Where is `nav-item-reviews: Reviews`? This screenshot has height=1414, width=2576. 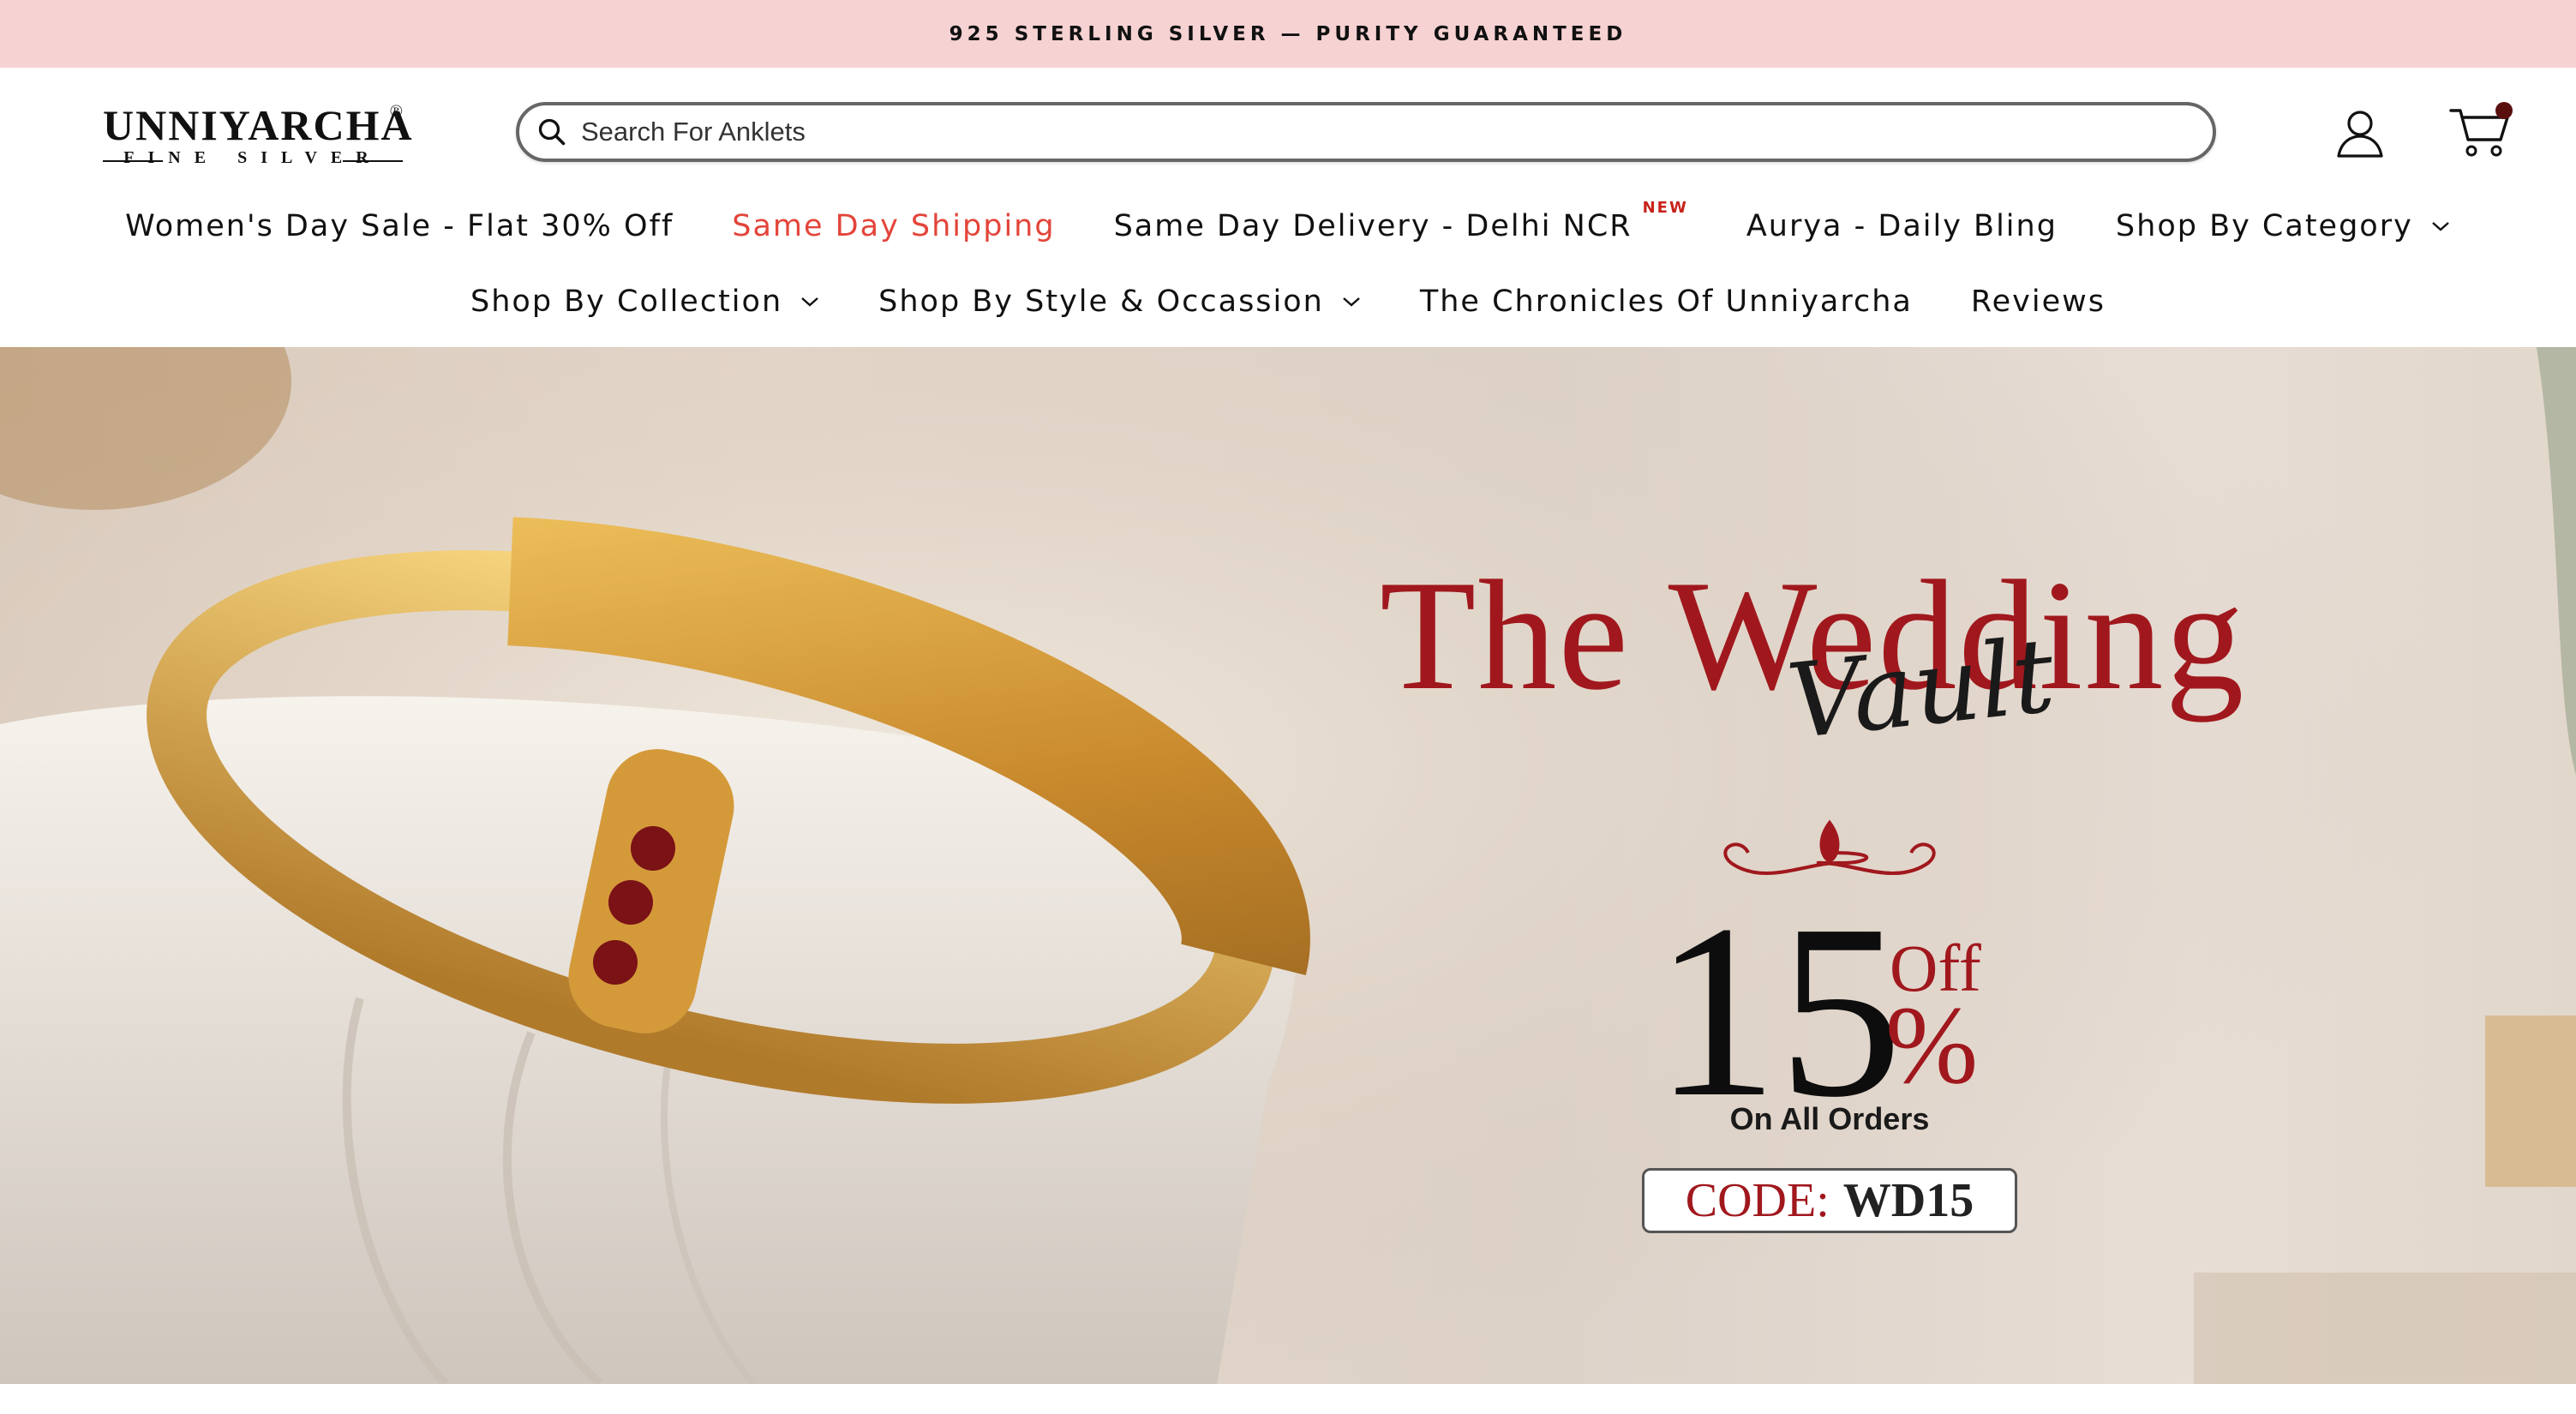
nav-item-reviews: Reviews is located at coordinates (2038, 302).